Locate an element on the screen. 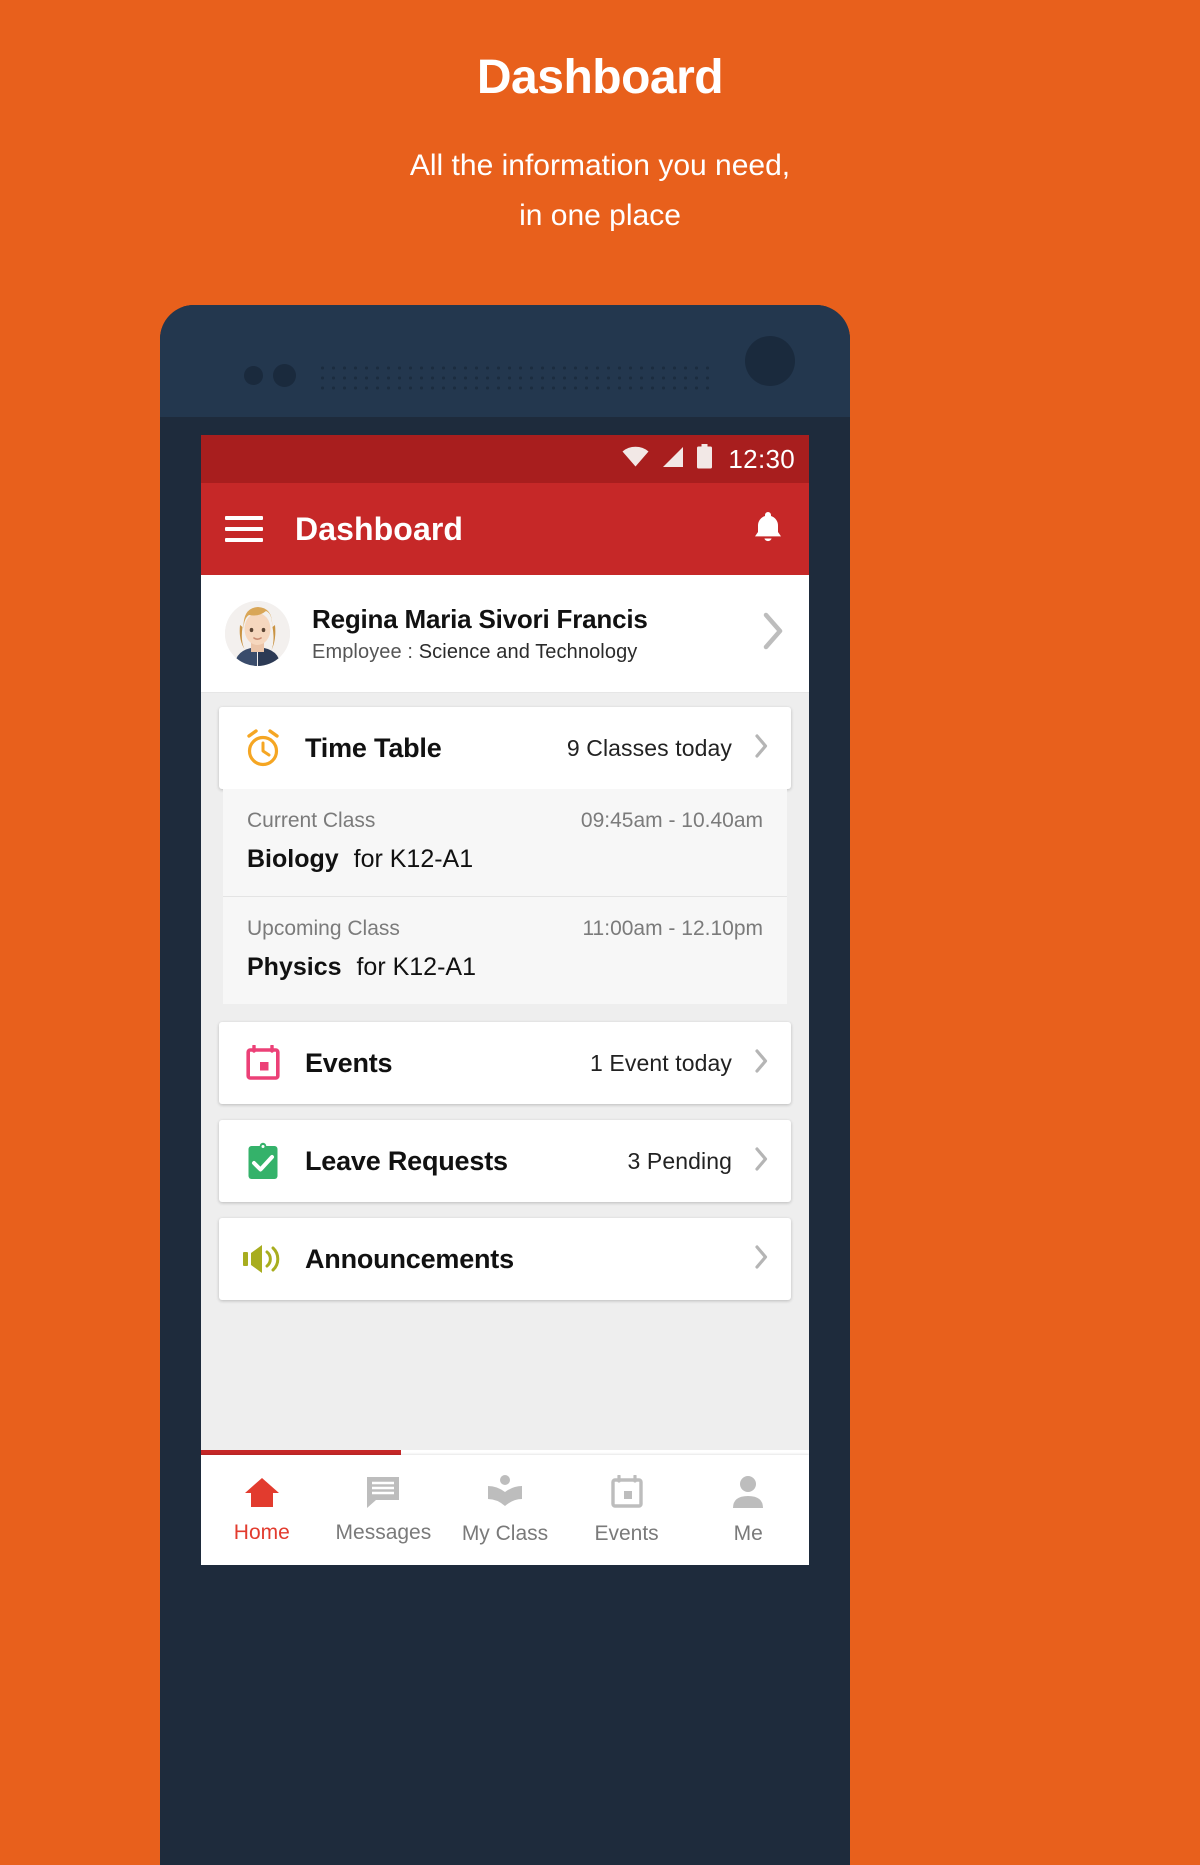  nav-item-home-label: Home is located at coordinates (261, 1532).